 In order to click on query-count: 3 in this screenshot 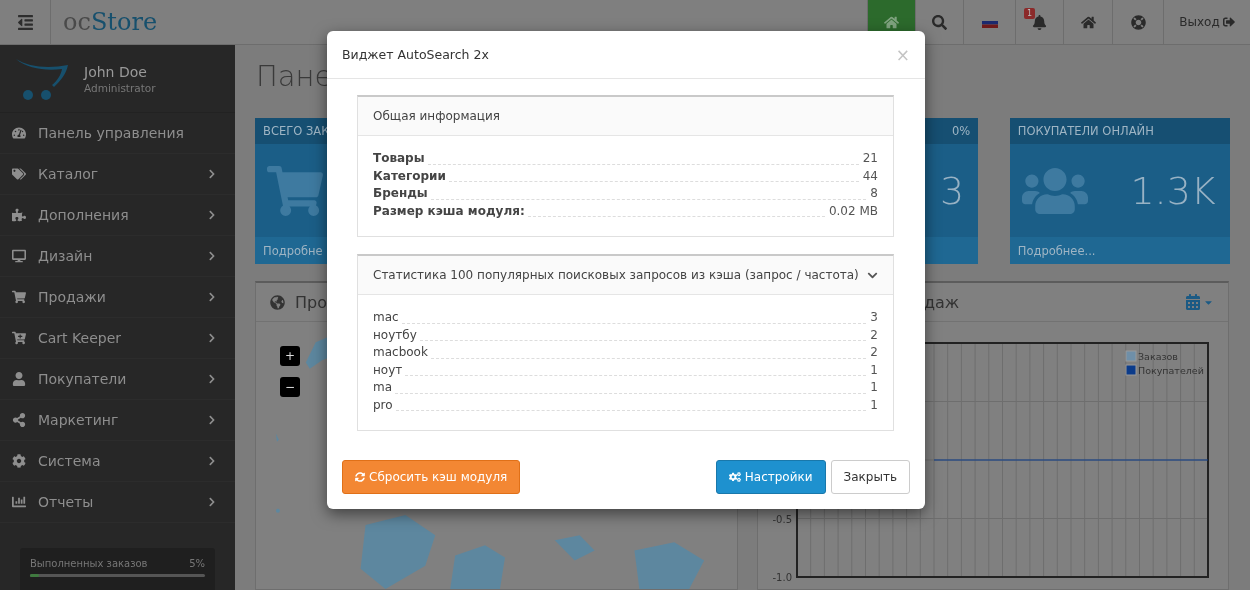, I will do `click(874, 317)`.